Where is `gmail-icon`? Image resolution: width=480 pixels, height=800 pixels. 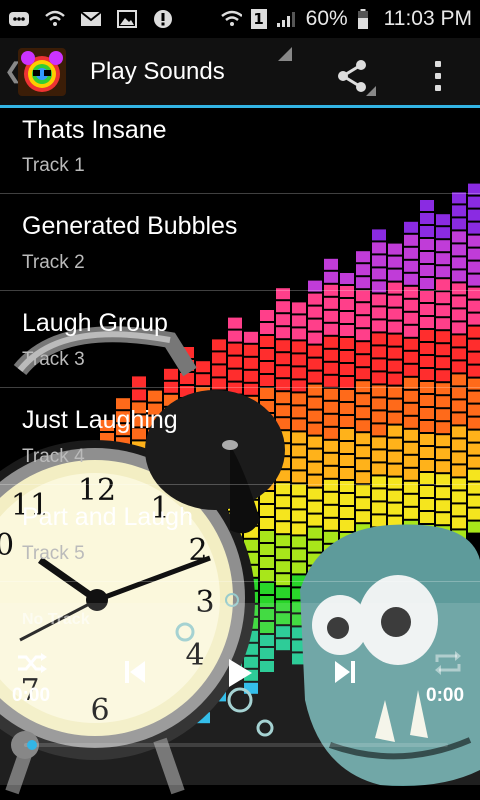
gmail-icon is located at coordinates (91, 19).